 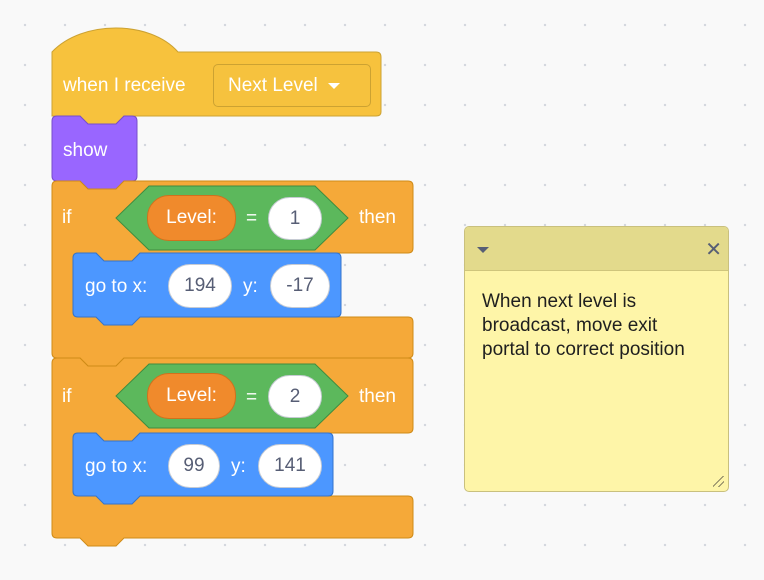 I want to click on y-input: -17, so click(x=300, y=286).